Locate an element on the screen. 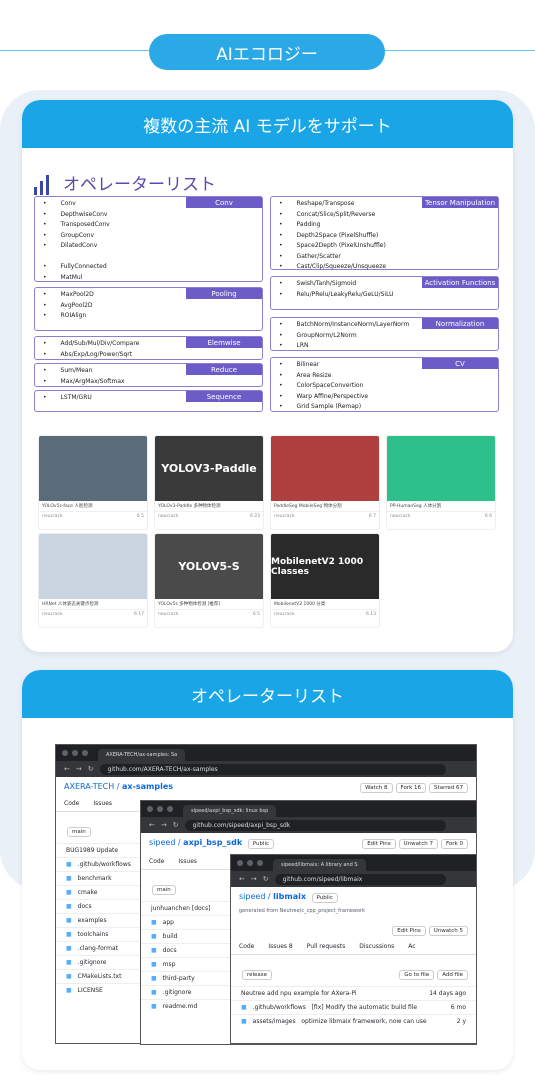 The image size is (535, 1080). operator-item: Padding is located at coordinates (388, 225).